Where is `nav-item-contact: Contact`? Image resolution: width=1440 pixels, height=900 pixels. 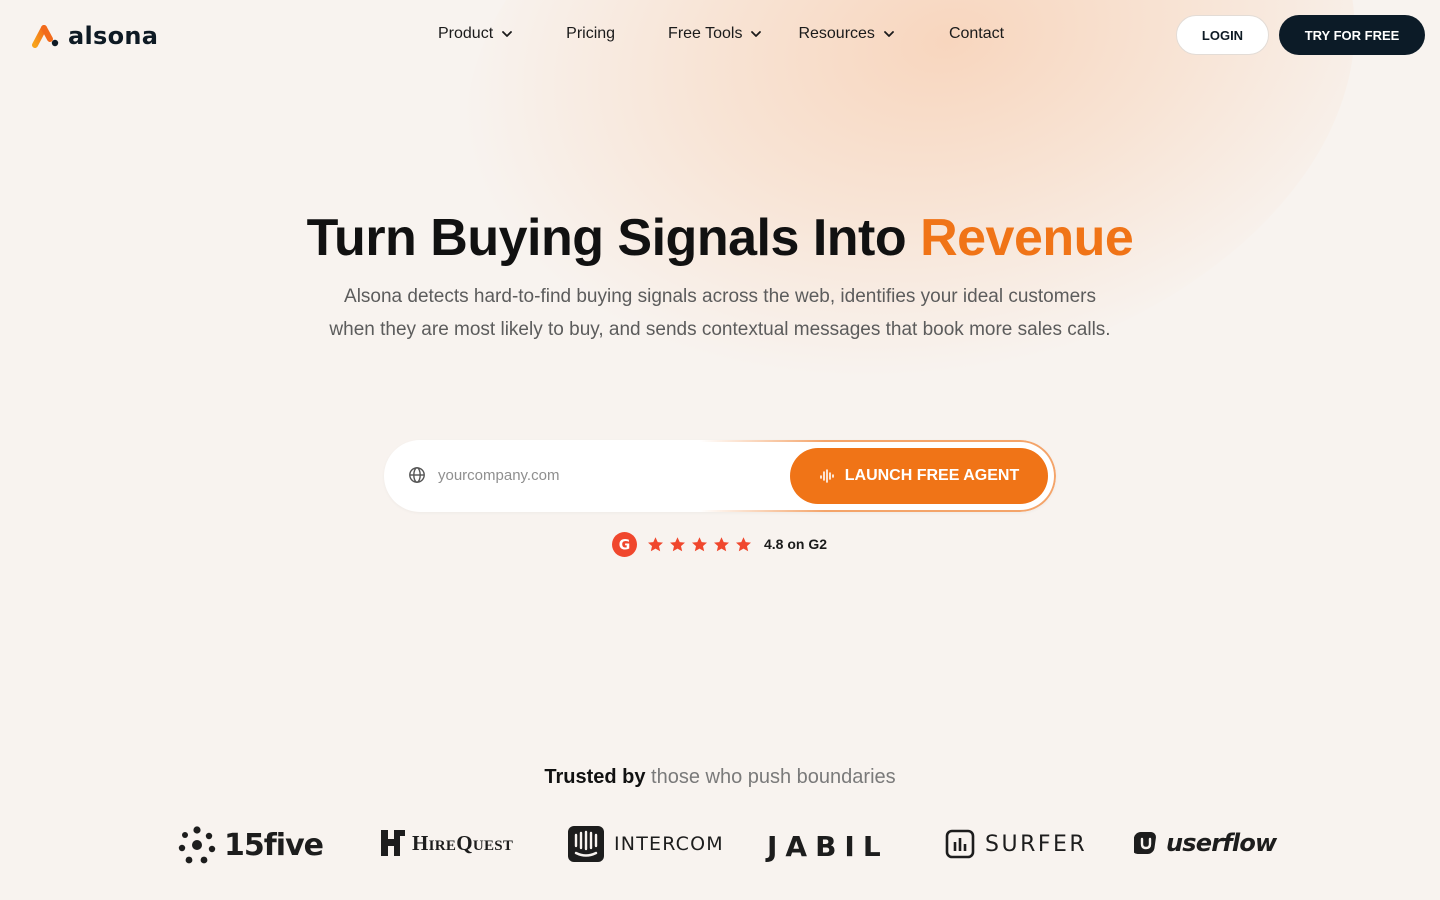 nav-item-contact: Contact is located at coordinates (976, 34).